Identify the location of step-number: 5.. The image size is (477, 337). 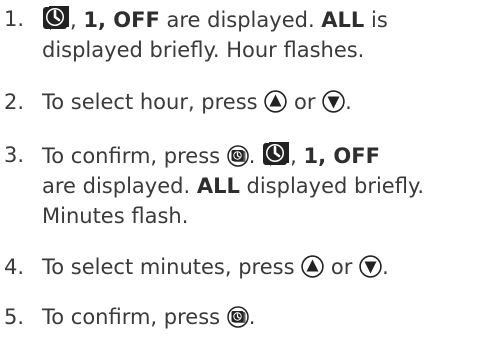
(14, 317).